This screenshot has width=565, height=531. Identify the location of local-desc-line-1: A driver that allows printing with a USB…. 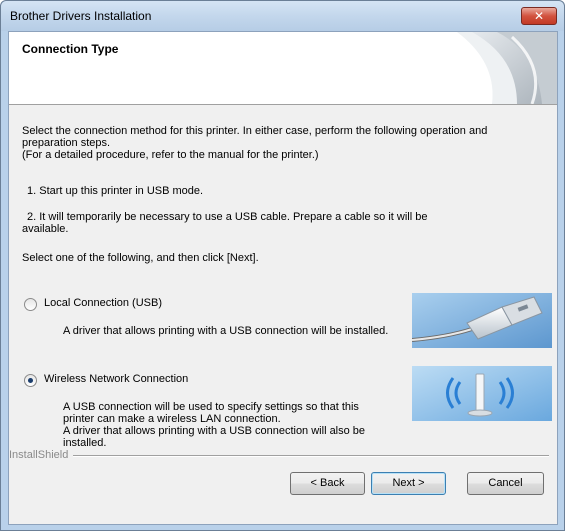
(226, 331).